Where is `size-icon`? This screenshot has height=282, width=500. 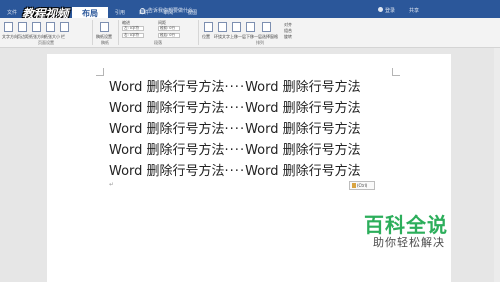 size-icon is located at coordinates (50, 27).